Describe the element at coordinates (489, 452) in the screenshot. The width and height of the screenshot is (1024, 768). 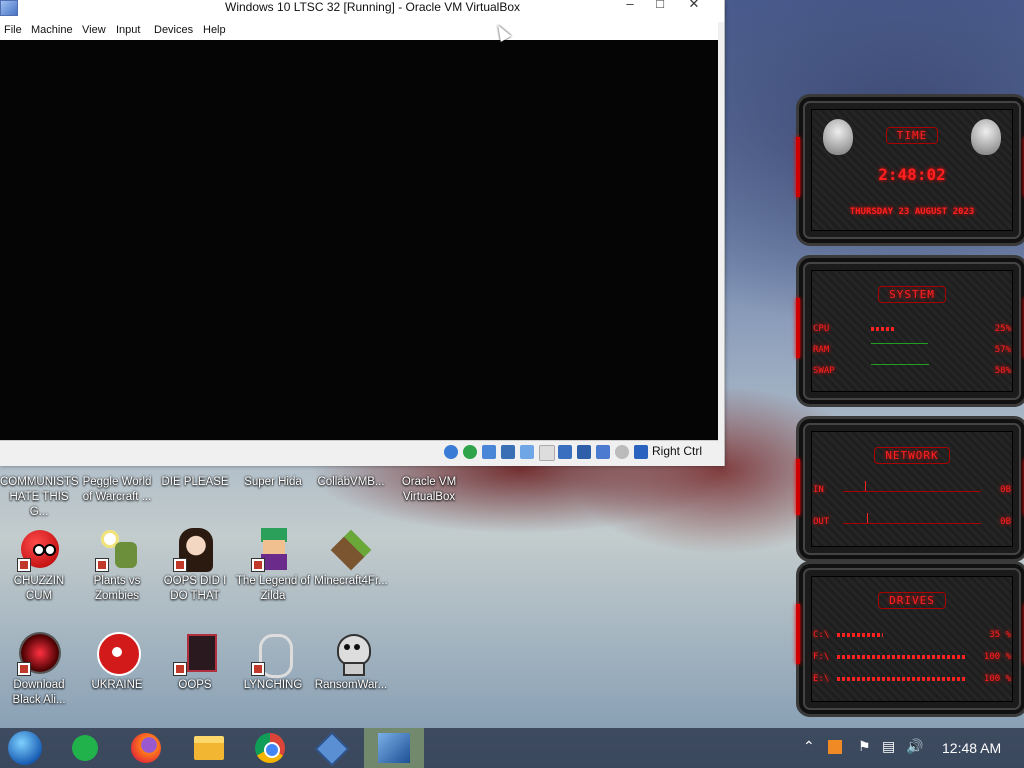
I see `audio-icon` at that location.